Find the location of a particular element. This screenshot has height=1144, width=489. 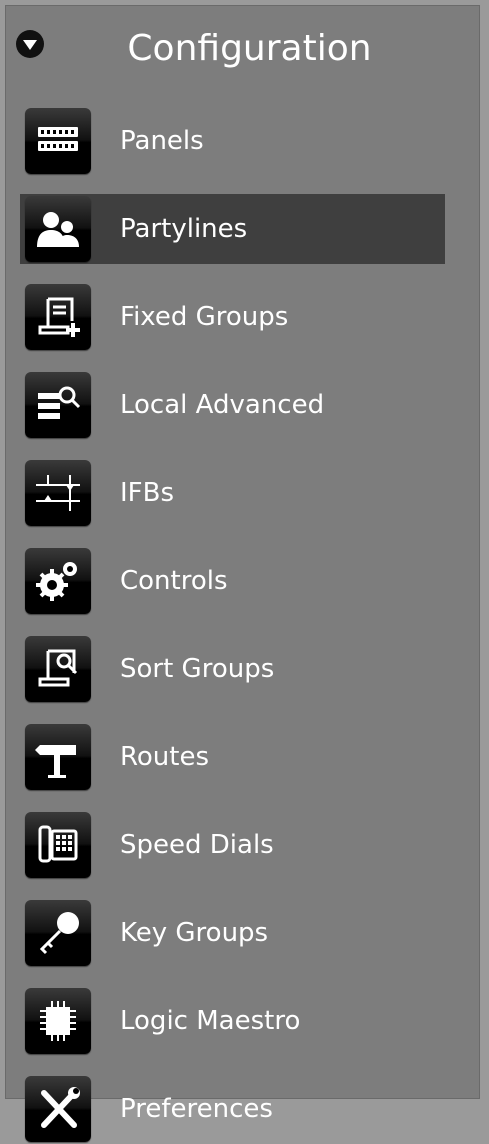

menu-item-label: Local Advanced is located at coordinates (222, 405).